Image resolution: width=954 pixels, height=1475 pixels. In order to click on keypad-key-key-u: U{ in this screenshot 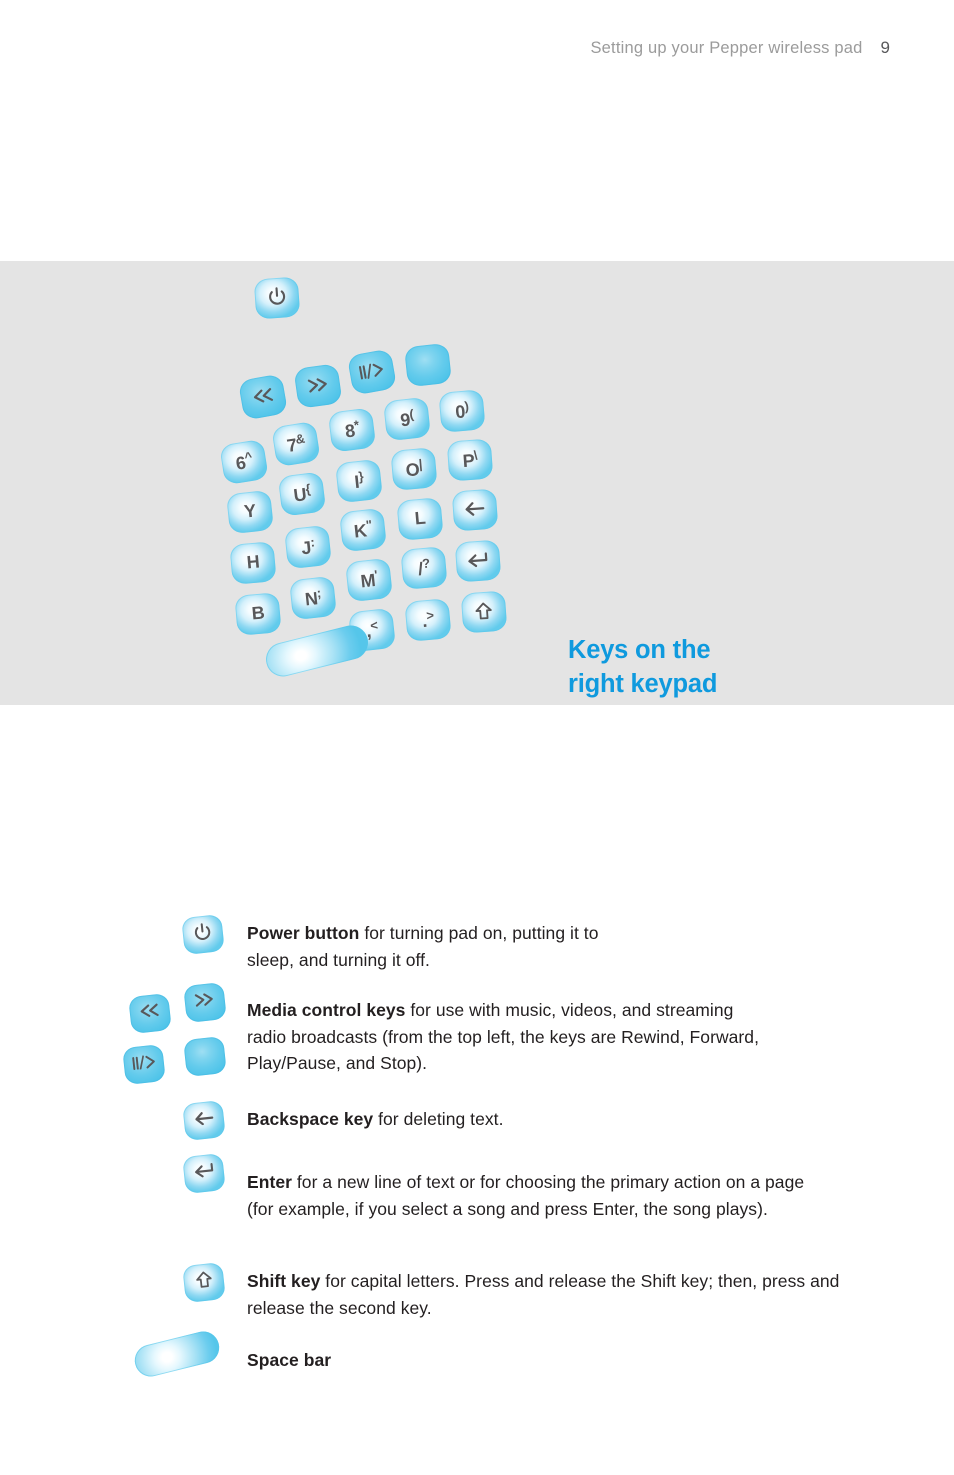, I will do `click(302, 494)`.